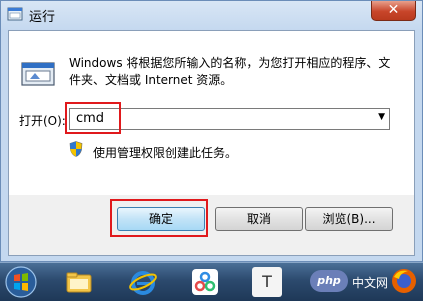 Image resolution: width=423 pixels, height=301 pixels. Describe the element at coordinates (381, 117) in the screenshot. I see `dropdown-arrow-icon: ▼` at that location.